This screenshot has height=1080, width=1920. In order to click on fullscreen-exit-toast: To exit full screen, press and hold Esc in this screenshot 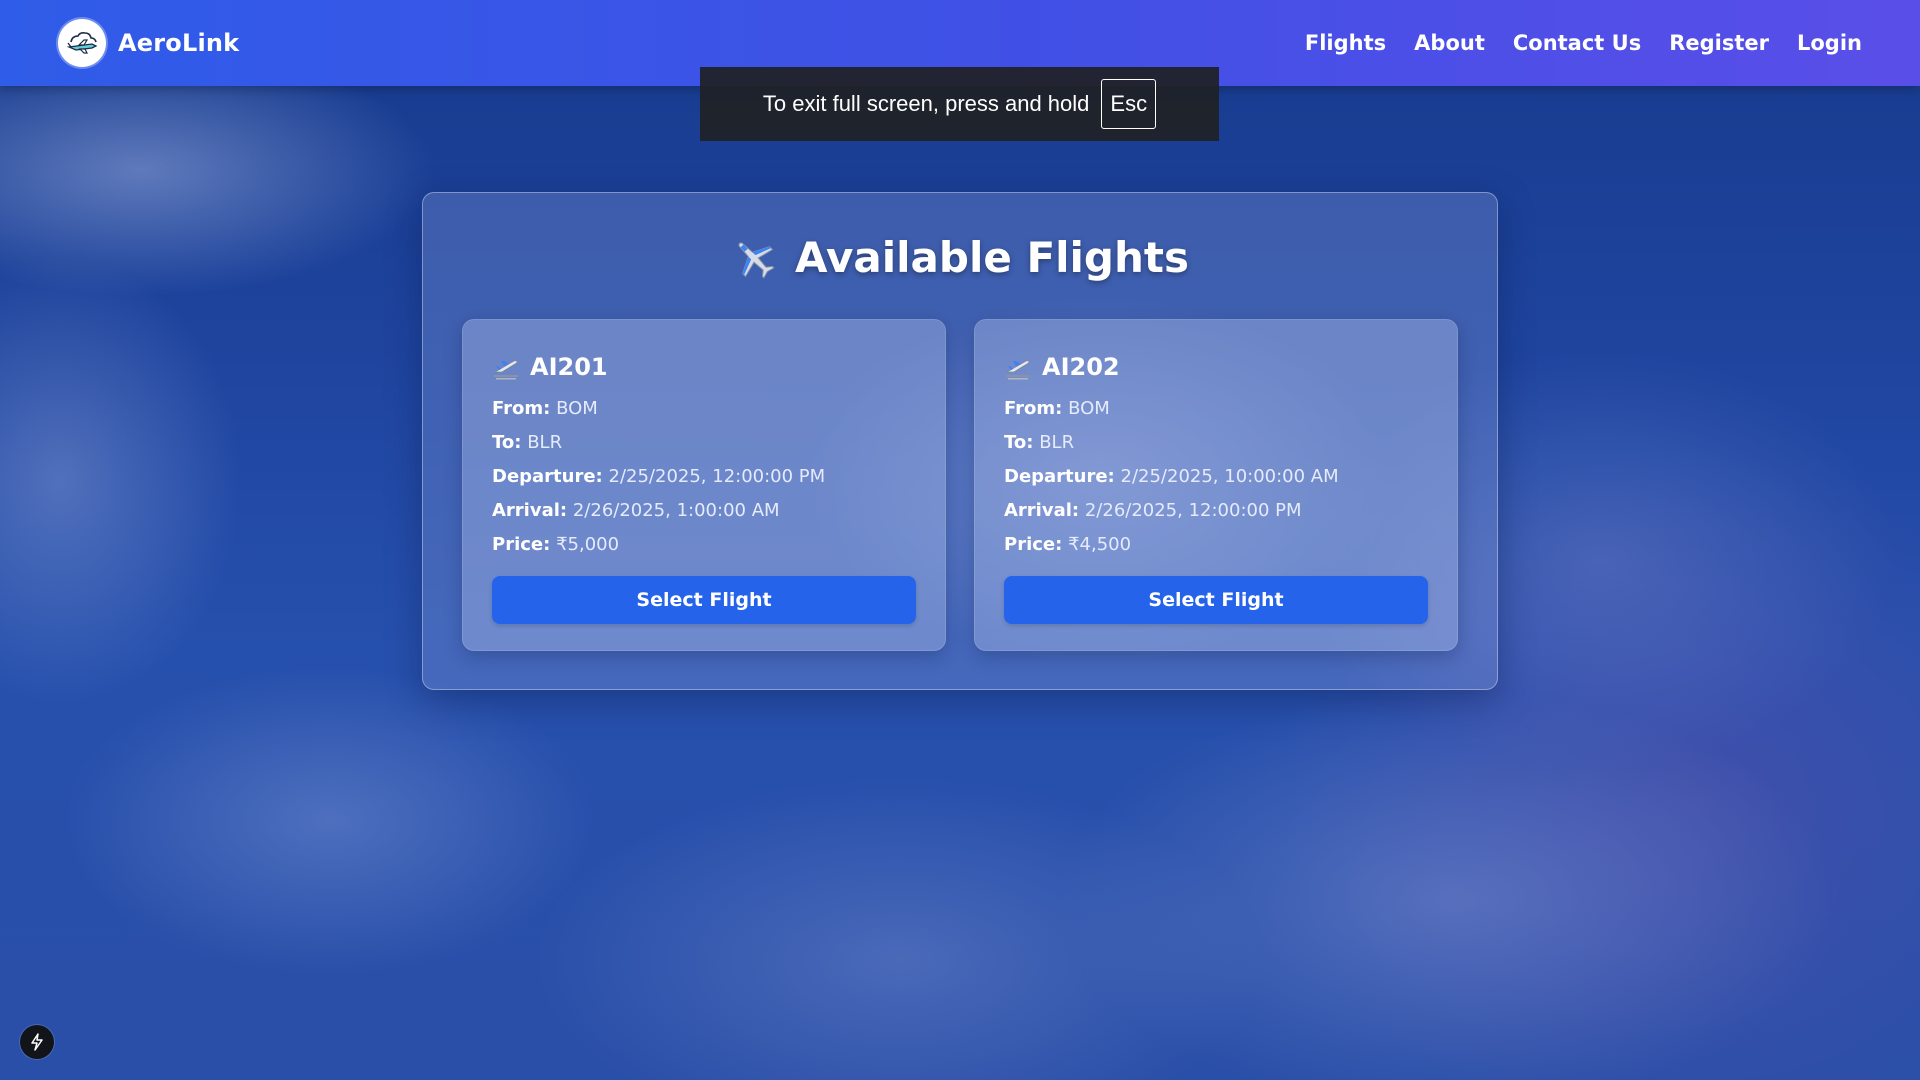, I will do `click(959, 104)`.